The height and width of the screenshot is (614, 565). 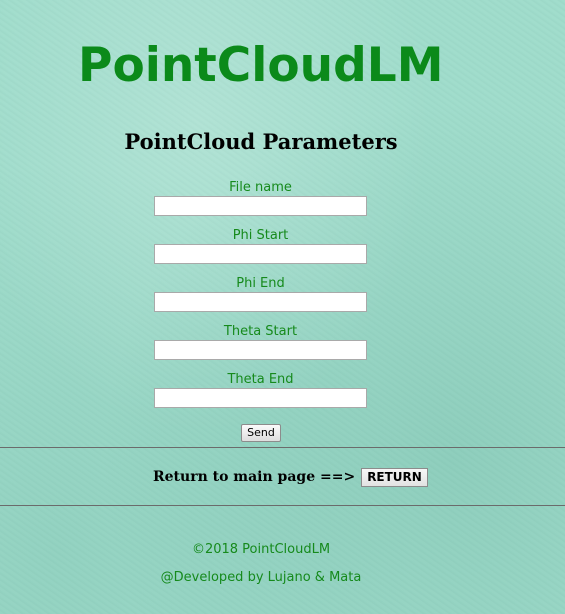 What do you see at coordinates (260, 235) in the screenshot?
I see `phi-start-label: Phi Start` at bounding box center [260, 235].